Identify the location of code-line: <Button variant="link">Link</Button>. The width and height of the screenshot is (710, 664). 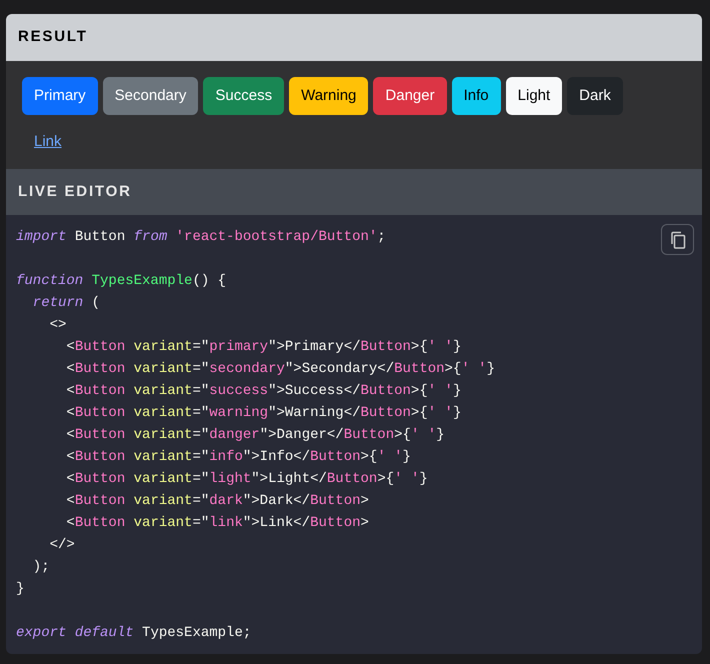
(217, 523).